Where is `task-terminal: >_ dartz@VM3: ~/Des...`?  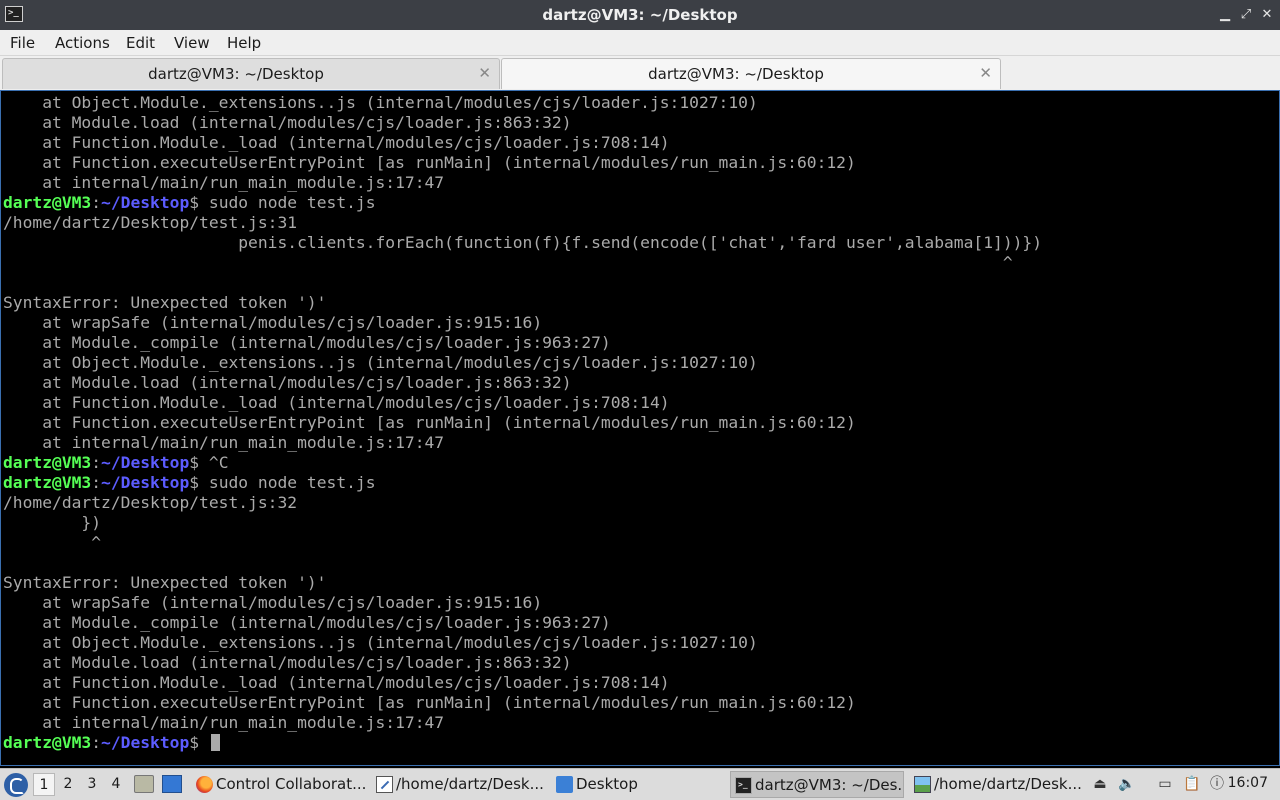
task-terminal: >_ dartz@VM3: ~/Des... is located at coordinates (817, 784).